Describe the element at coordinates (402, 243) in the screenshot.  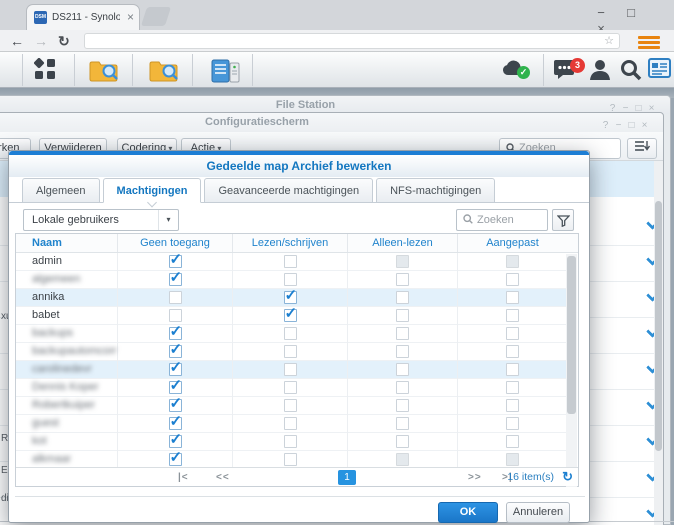
I see `column-header-4: Alleen-lezen` at that location.